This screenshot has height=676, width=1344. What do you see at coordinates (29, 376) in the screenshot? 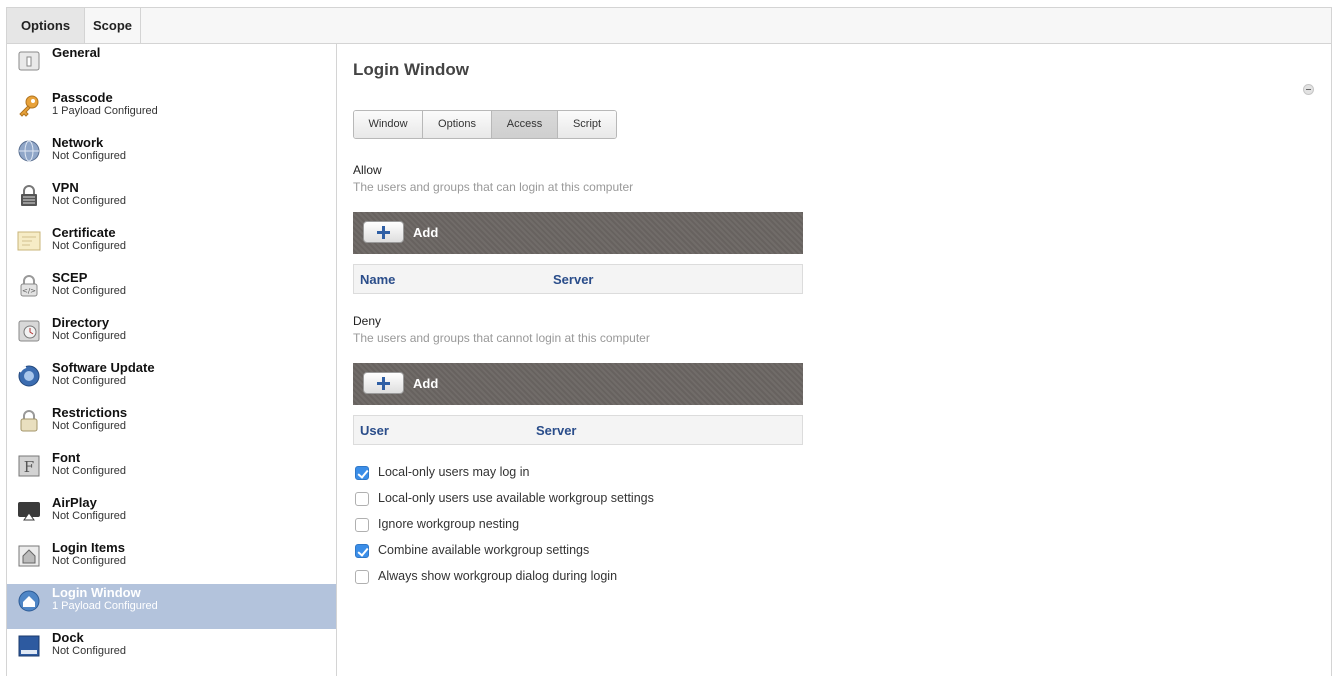
I see `software-update-icon` at bounding box center [29, 376].